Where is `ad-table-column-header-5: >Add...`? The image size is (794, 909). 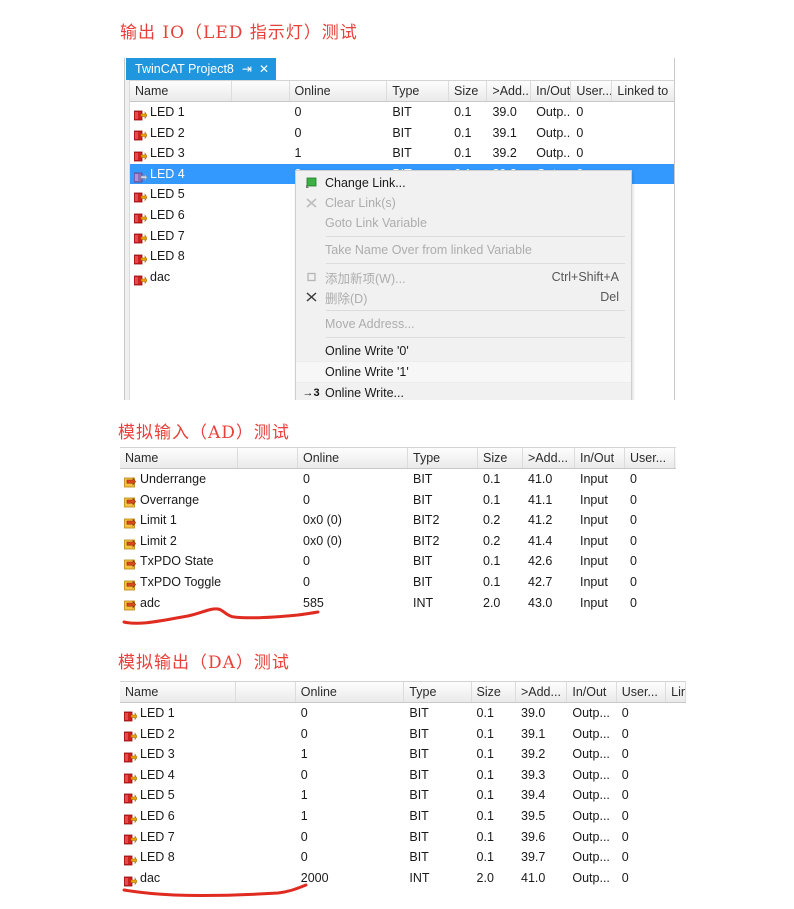
ad-table-column-header-5: >Add... is located at coordinates (549, 458).